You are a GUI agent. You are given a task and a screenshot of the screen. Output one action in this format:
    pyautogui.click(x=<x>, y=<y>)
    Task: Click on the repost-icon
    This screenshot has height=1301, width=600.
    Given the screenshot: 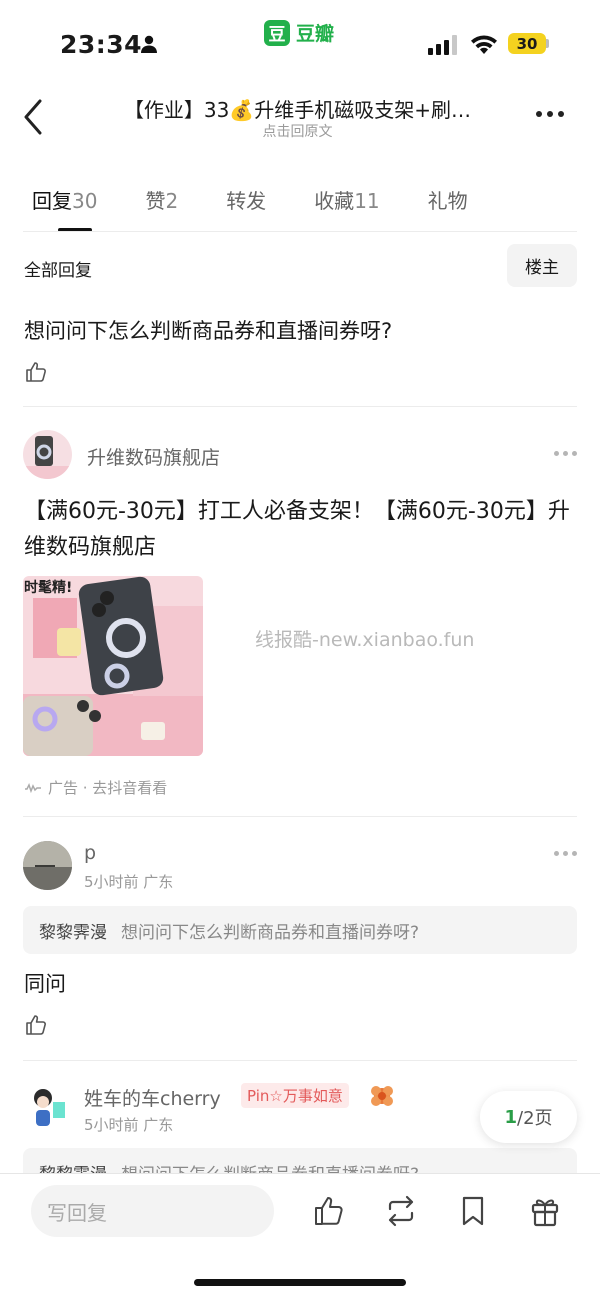 What is the action you would take?
    pyautogui.click(x=401, y=1211)
    